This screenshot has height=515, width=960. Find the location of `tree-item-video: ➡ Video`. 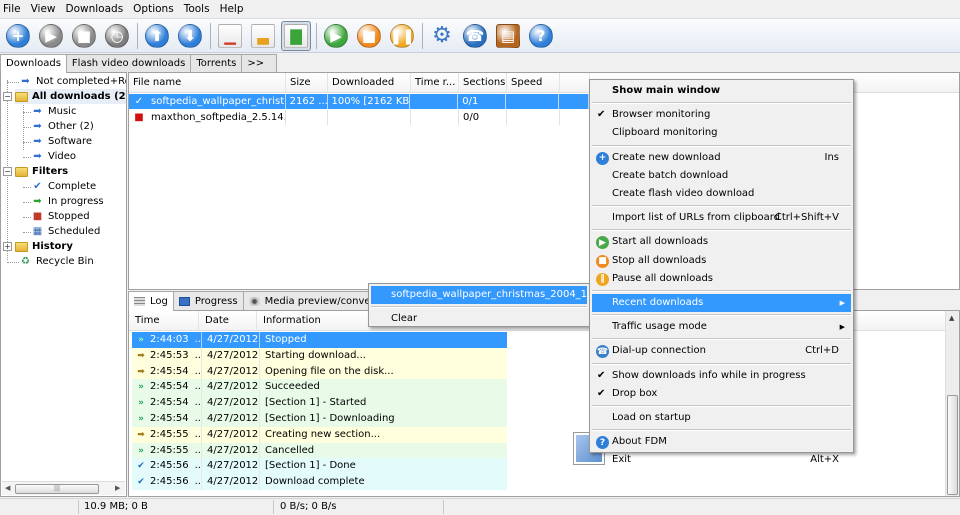

tree-item-video: ➡ Video is located at coordinates (53, 156).